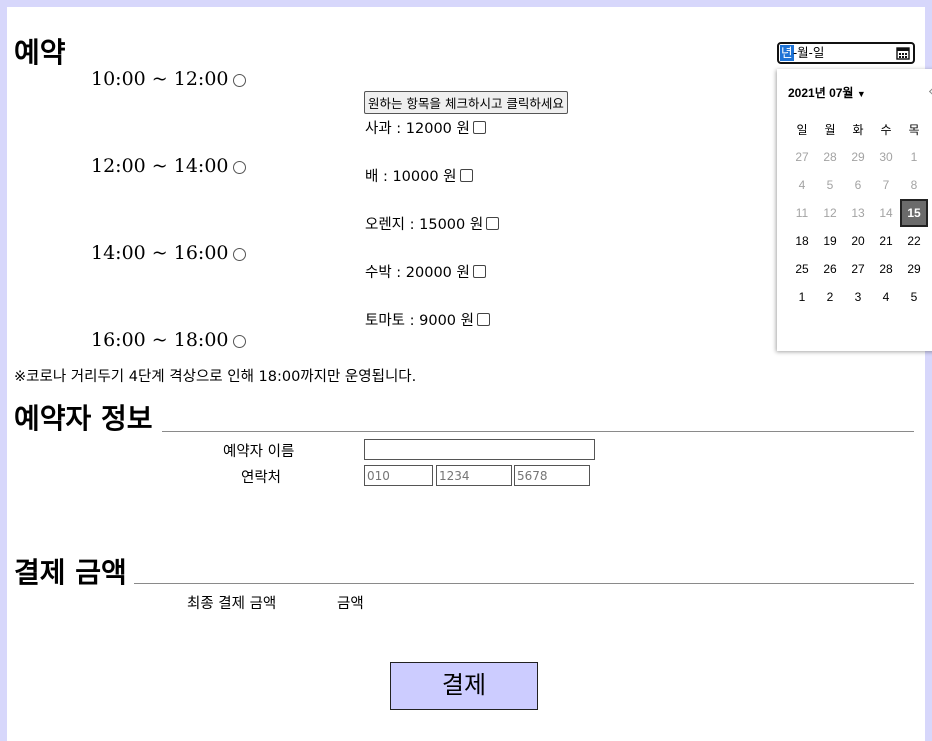 The image size is (932, 741). What do you see at coordinates (40, 52) in the screenshot?
I see `reservation-title: 예약` at bounding box center [40, 52].